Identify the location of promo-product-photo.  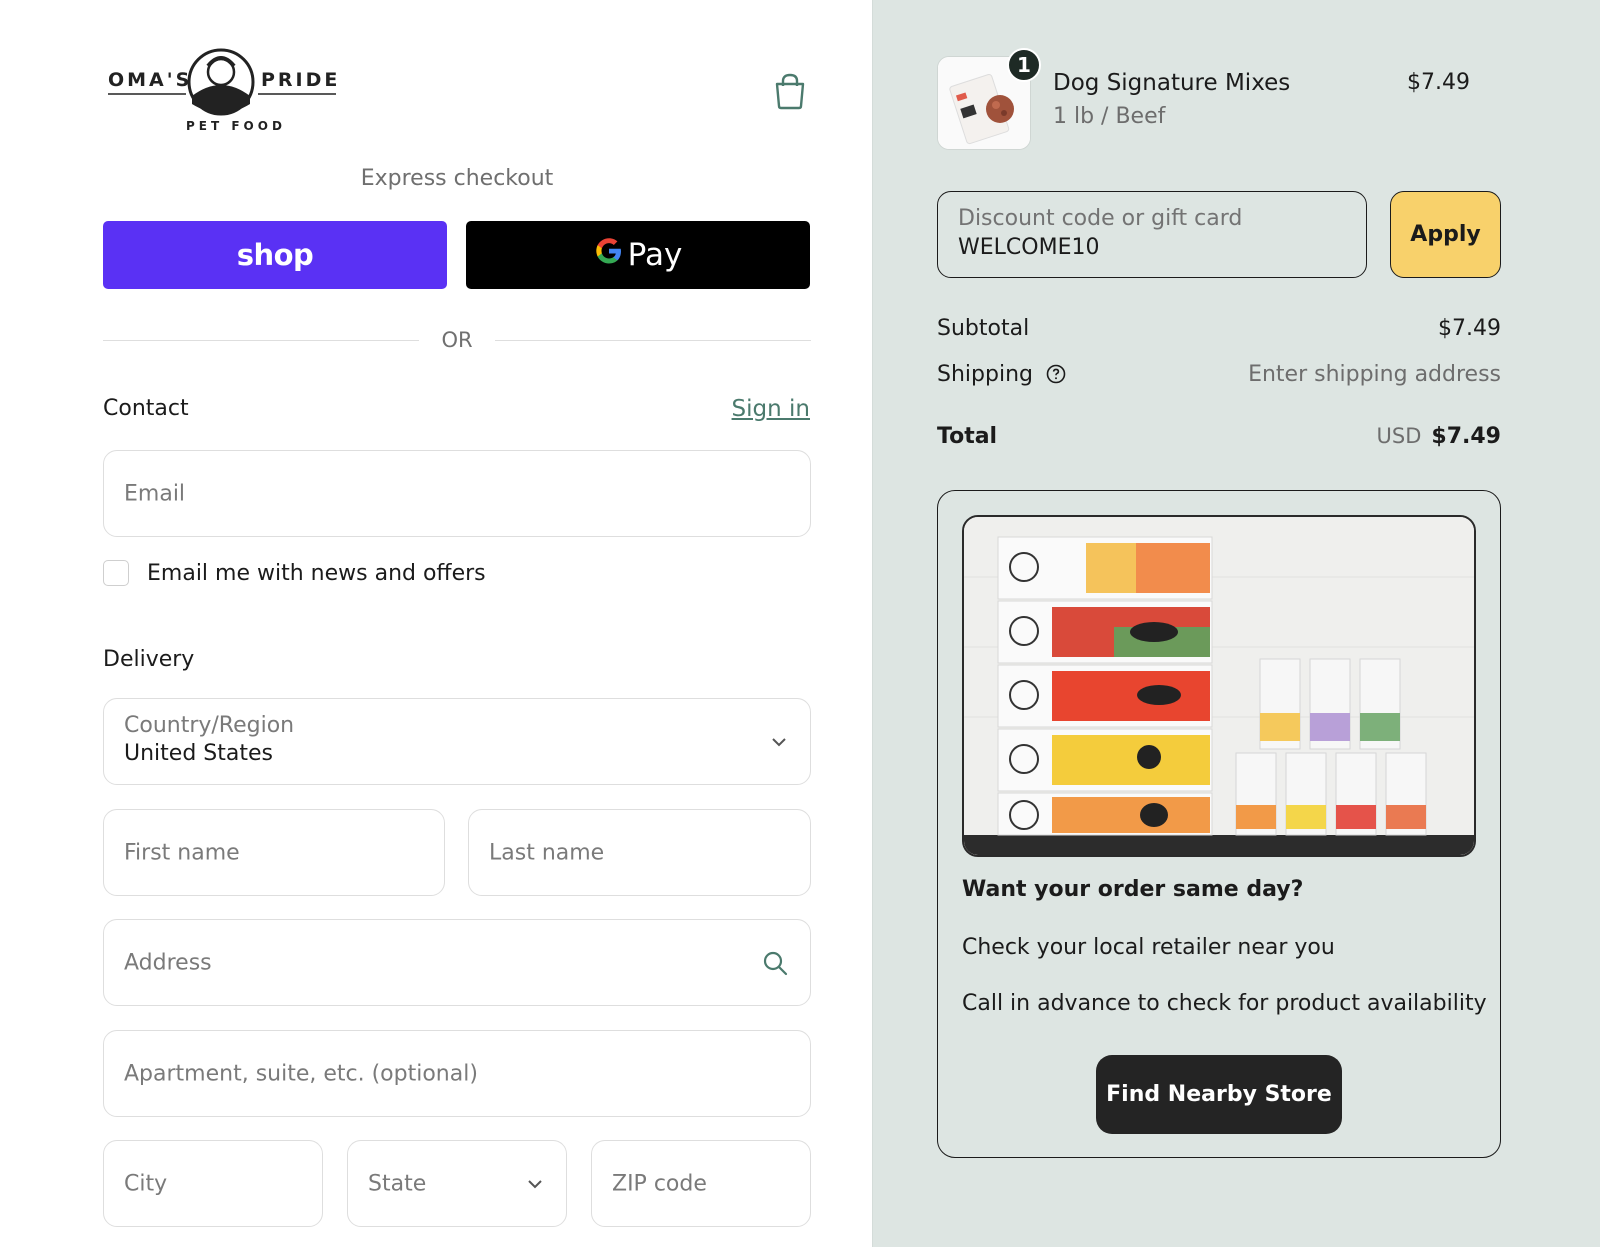
(1219, 686).